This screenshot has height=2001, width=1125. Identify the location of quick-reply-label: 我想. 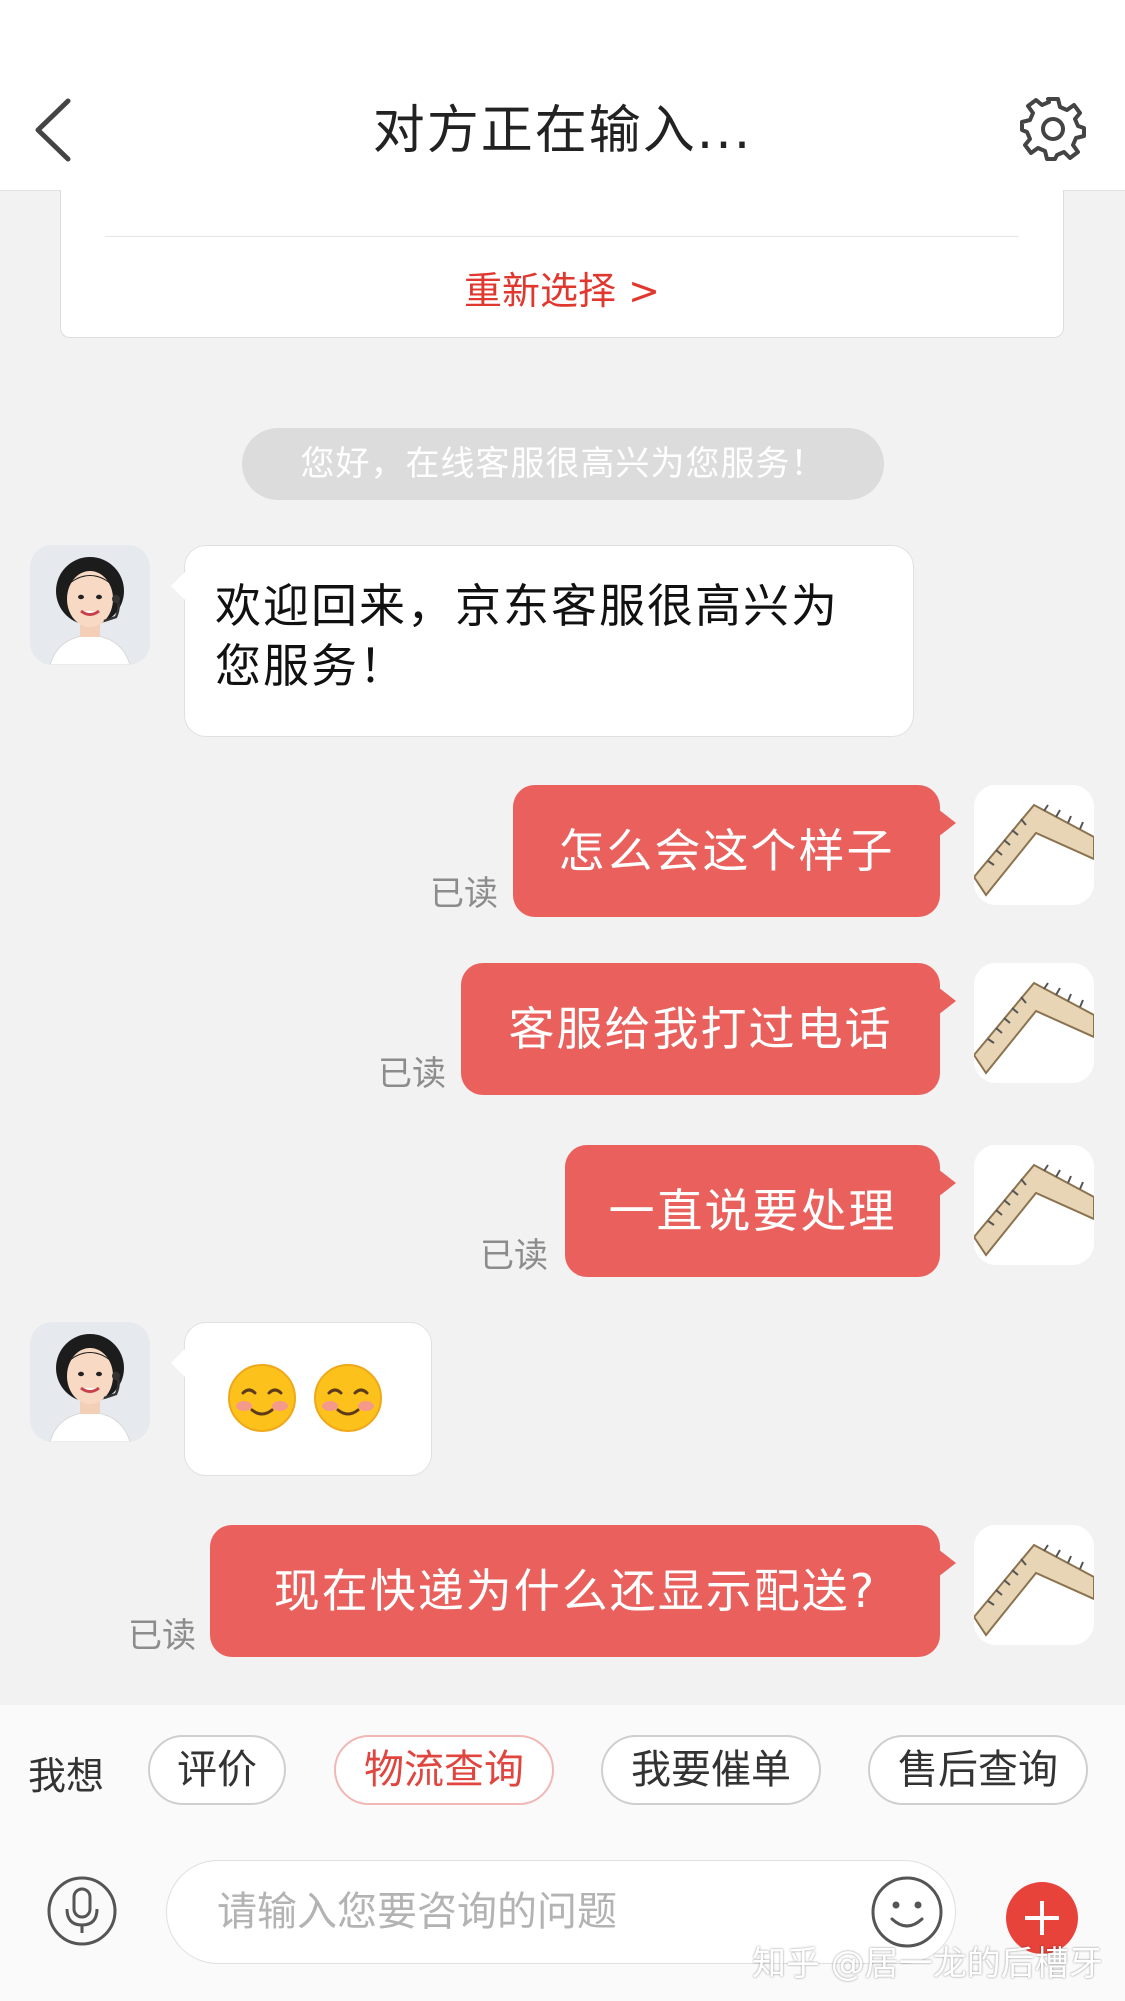
(66, 1776).